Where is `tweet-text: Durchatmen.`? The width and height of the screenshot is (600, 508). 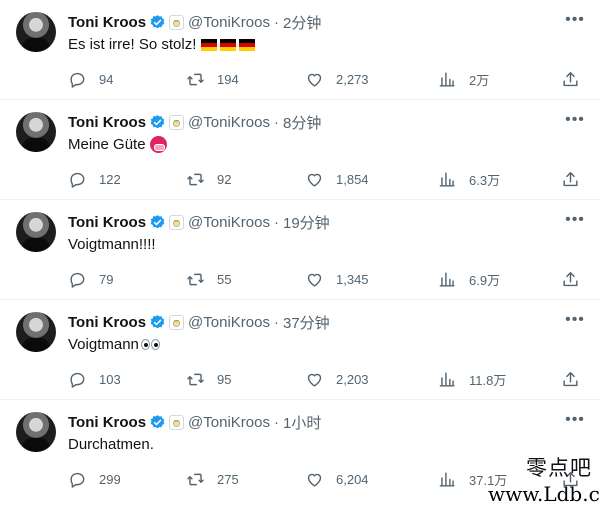 tweet-text: Durchatmen. is located at coordinates (111, 444).